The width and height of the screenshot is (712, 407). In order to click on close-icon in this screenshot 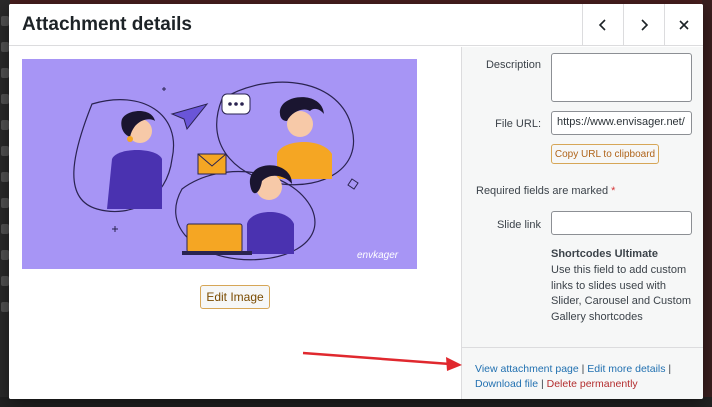, I will do `click(684, 25)`.